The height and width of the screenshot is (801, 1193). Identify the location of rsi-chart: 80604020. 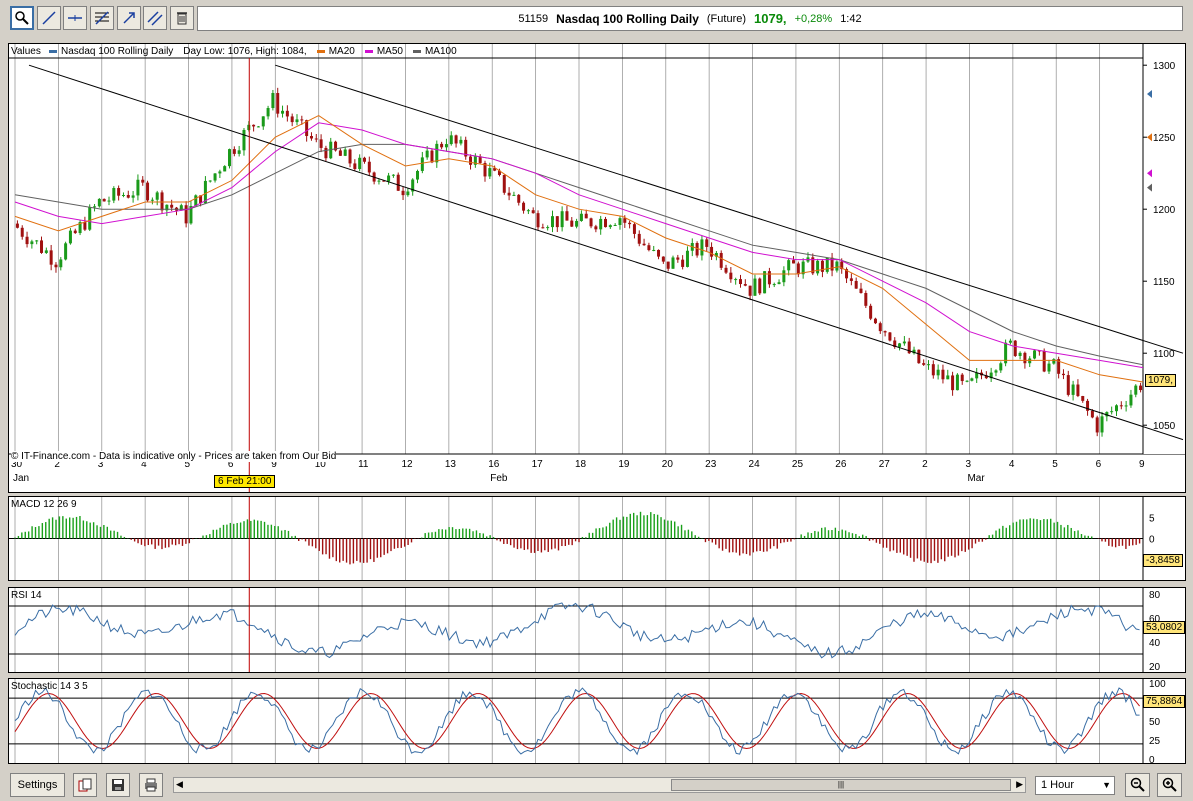
(597, 630).